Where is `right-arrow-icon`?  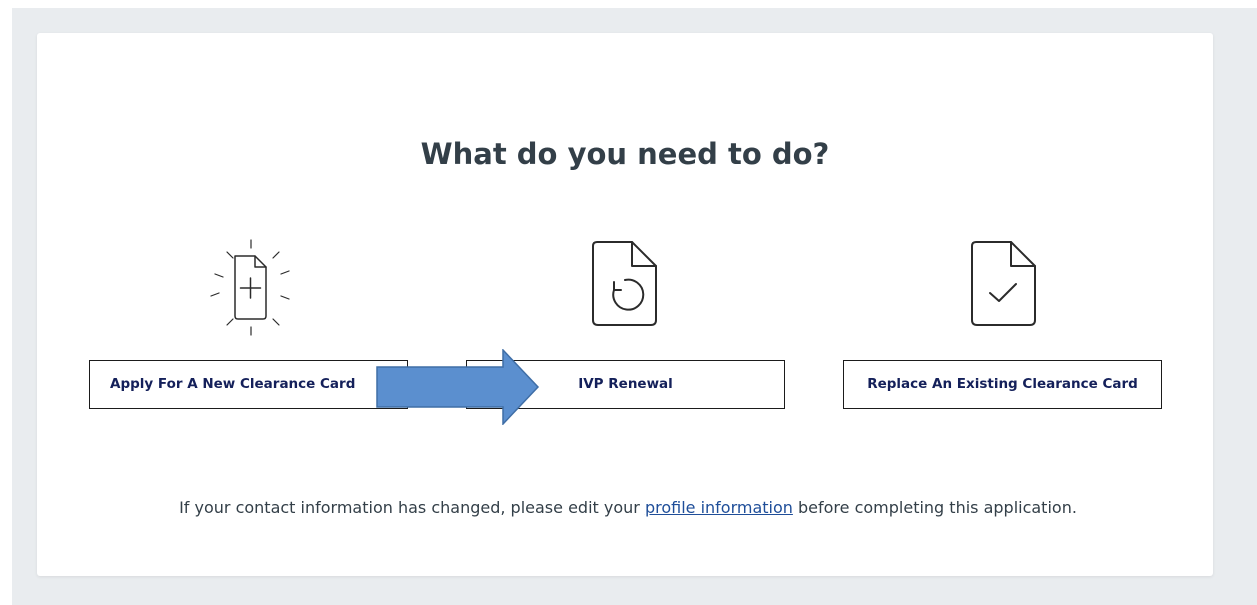
right-arrow-icon is located at coordinates (458, 388).